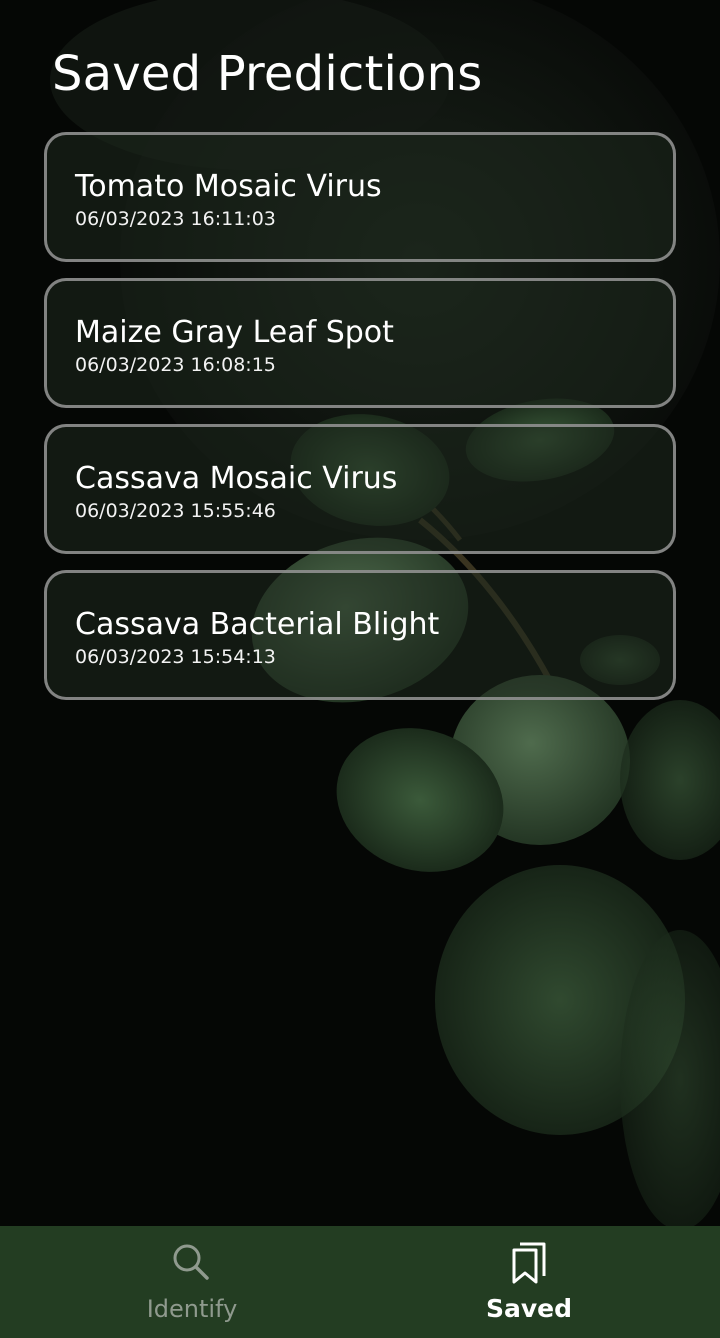 Image resolution: width=720 pixels, height=1338 pixels. Describe the element at coordinates (175, 657) in the screenshot. I see `prediction-timestamp: 06/03/2023 15:54:13` at that location.